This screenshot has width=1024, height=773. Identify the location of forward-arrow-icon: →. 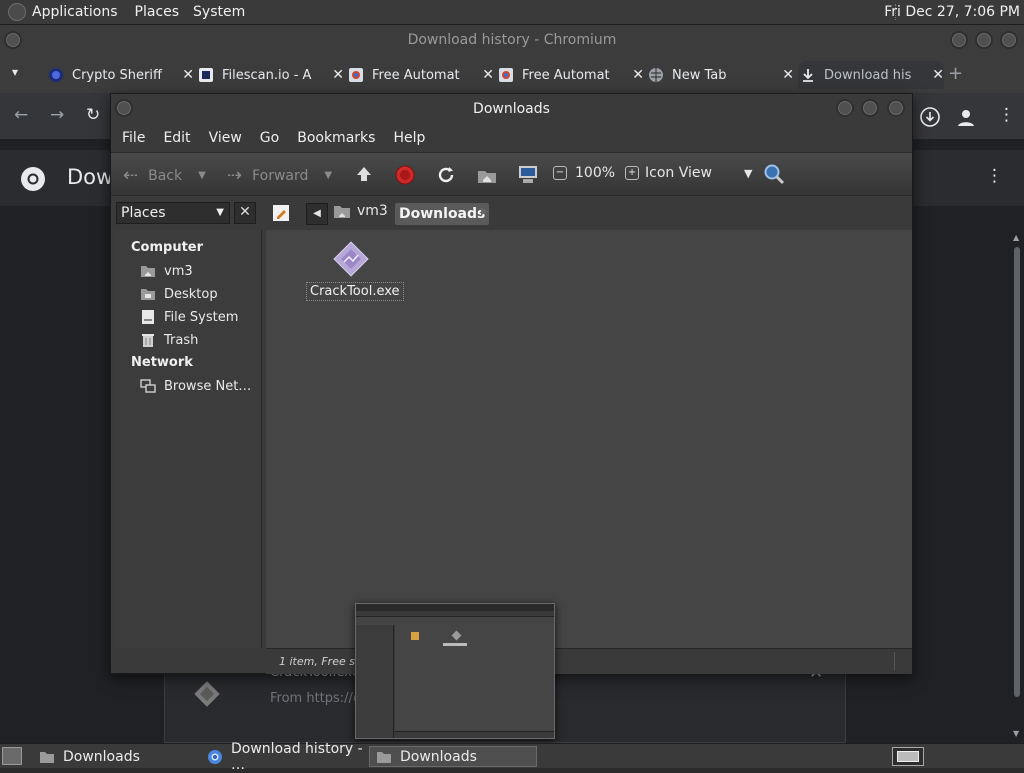
(57, 115).